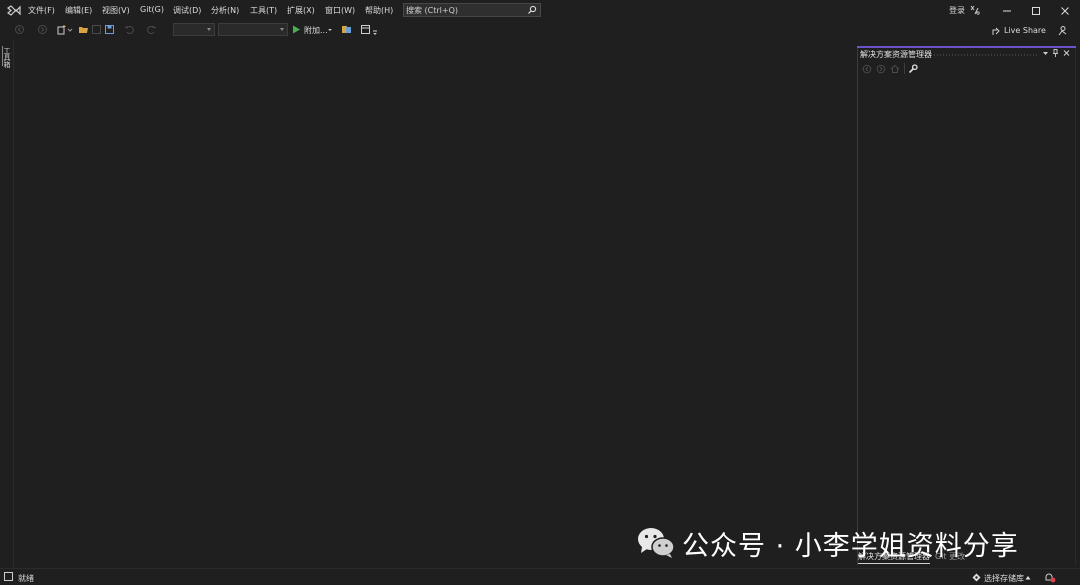 The width and height of the screenshot is (1080, 585). I want to click on forward-navigation-icon, so click(42, 29).